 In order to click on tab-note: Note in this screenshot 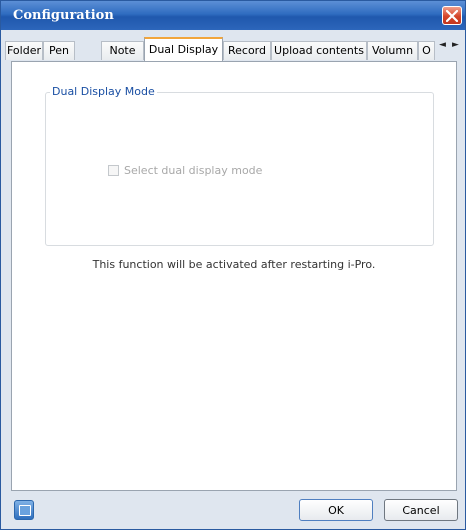, I will do `click(122, 50)`.